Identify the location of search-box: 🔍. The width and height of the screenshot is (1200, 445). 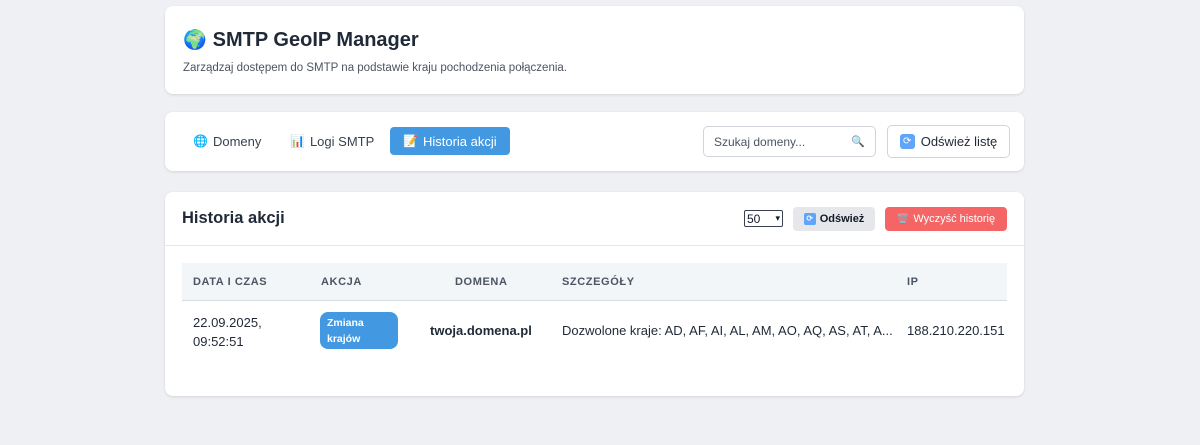
(789, 141).